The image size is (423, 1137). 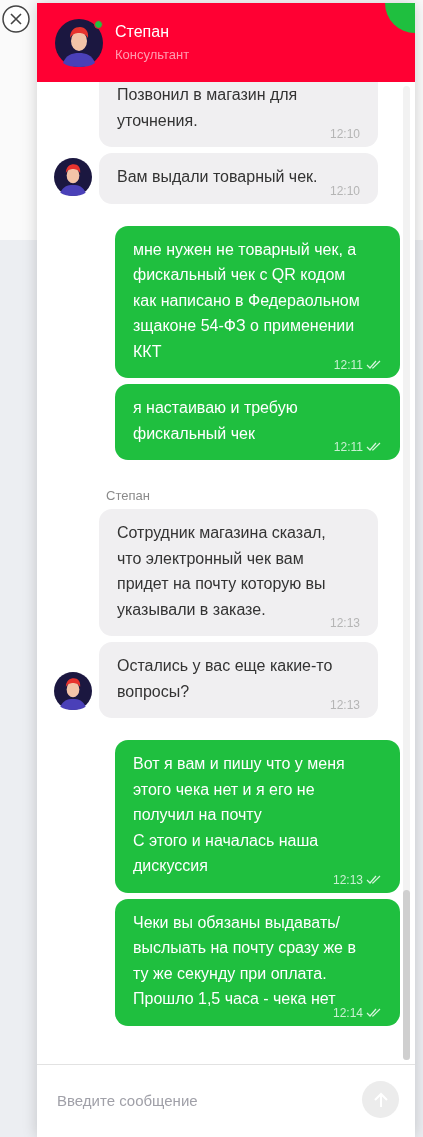 What do you see at coordinates (16, 19) in the screenshot?
I see `close-button` at bounding box center [16, 19].